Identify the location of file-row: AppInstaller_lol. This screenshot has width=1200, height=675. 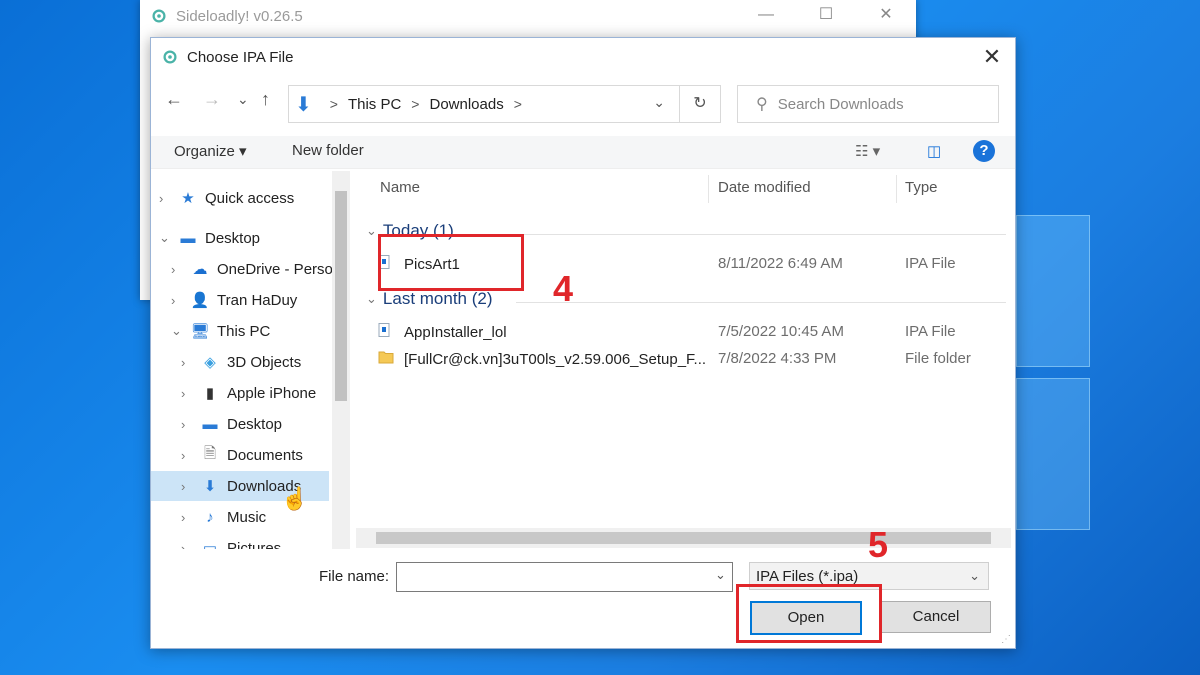
(442, 332).